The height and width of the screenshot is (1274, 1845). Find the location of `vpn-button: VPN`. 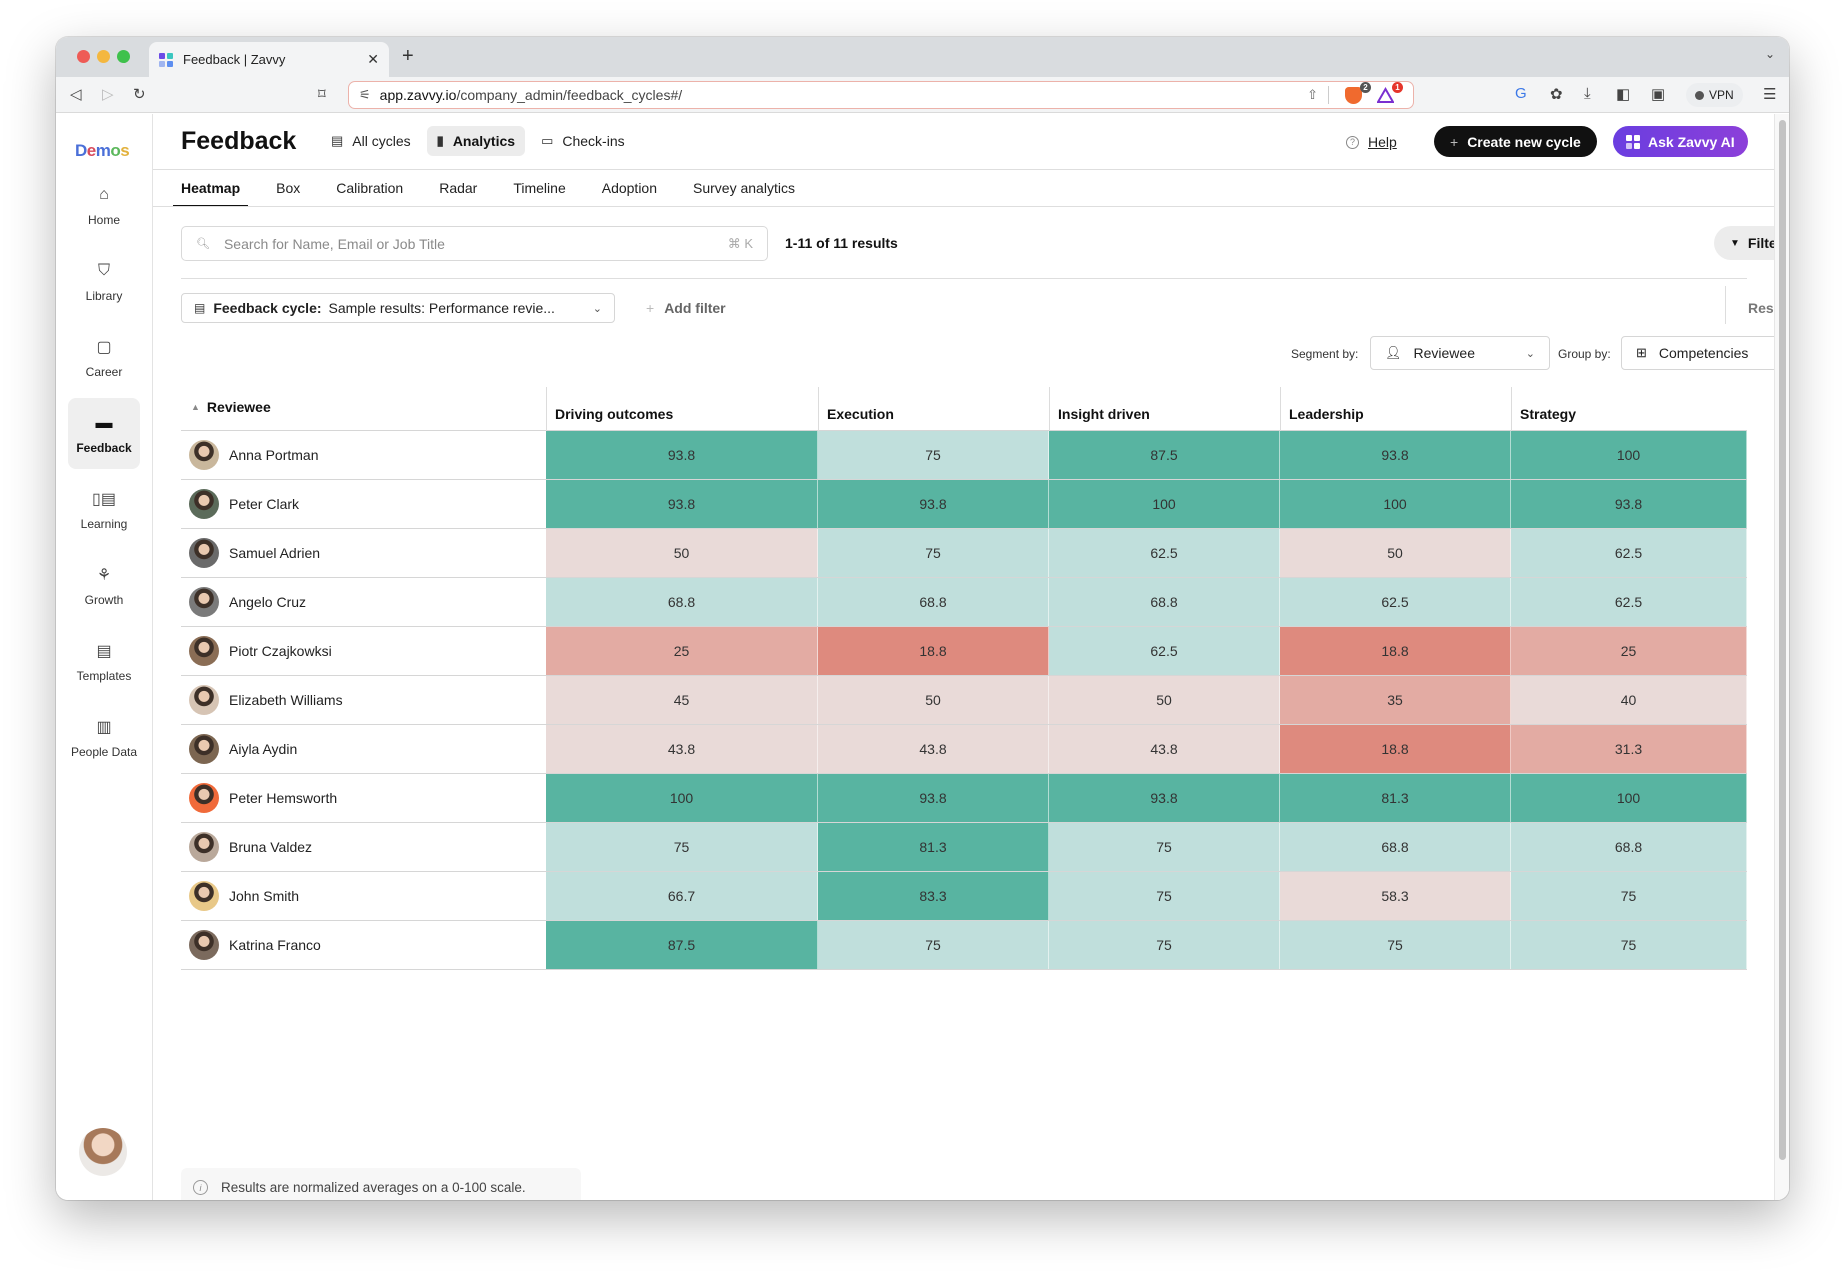

vpn-button: VPN is located at coordinates (1714, 95).